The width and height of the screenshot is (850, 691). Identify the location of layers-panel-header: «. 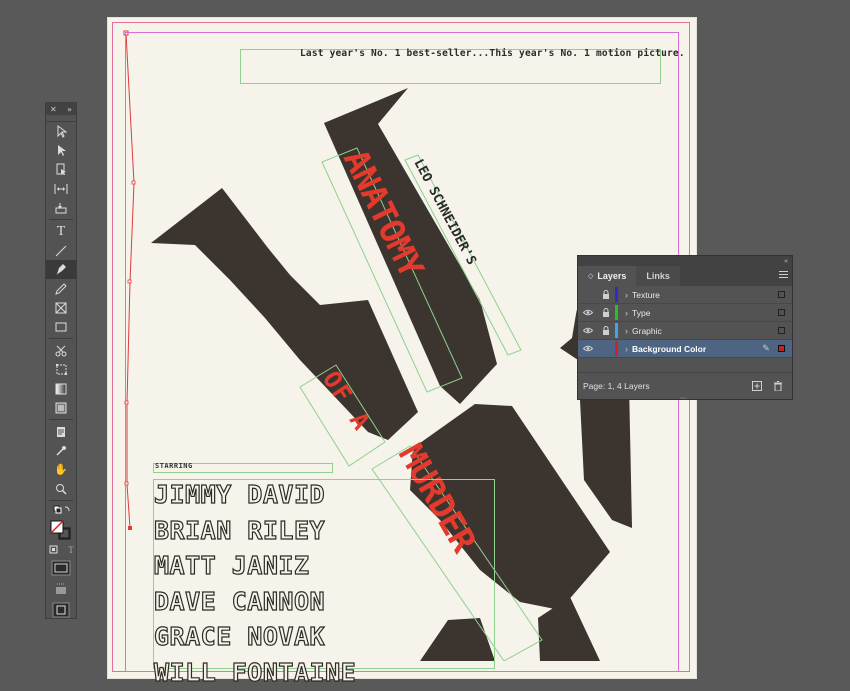
(685, 261).